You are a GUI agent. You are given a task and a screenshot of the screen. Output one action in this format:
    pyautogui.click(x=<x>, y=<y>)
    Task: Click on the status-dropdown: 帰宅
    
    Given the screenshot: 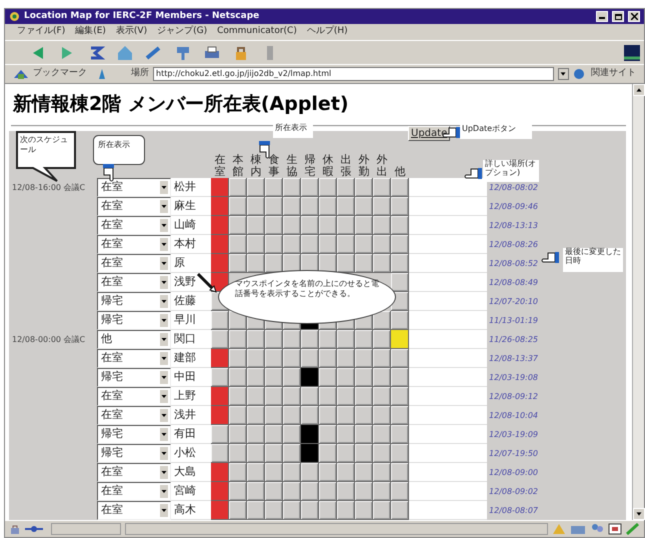 What is the action you would take?
    pyautogui.click(x=134, y=453)
    